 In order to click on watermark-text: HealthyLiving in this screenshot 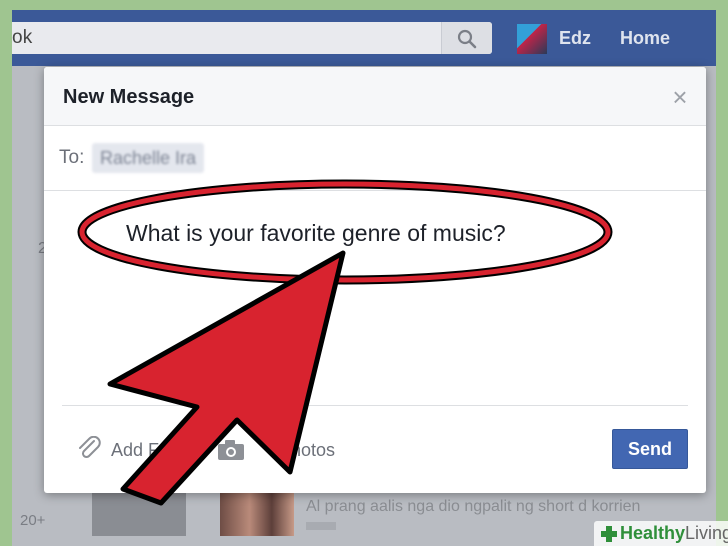, I will do `click(674, 533)`.